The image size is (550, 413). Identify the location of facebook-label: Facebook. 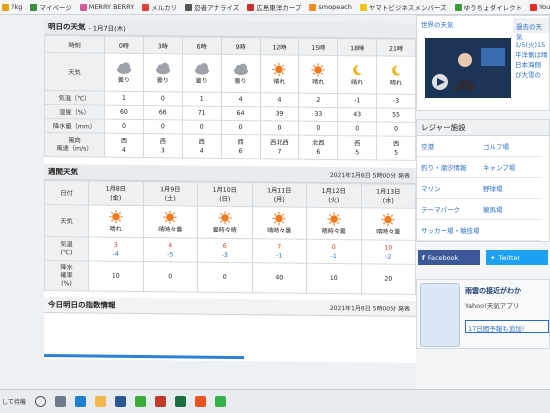
(443, 257).